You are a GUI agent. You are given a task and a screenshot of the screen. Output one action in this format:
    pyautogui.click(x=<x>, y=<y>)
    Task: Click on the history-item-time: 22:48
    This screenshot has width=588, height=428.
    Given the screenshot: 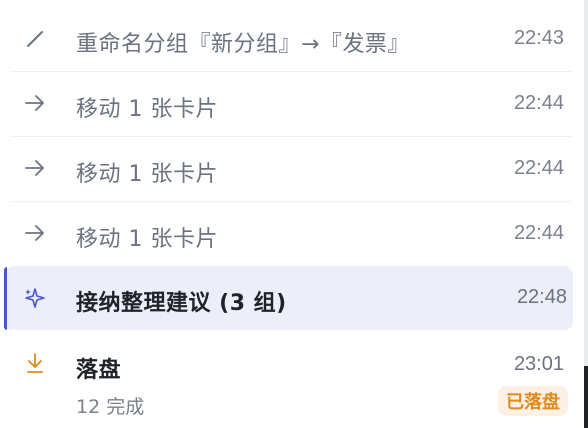 What is the action you would take?
    pyautogui.click(x=541, y=297)
    